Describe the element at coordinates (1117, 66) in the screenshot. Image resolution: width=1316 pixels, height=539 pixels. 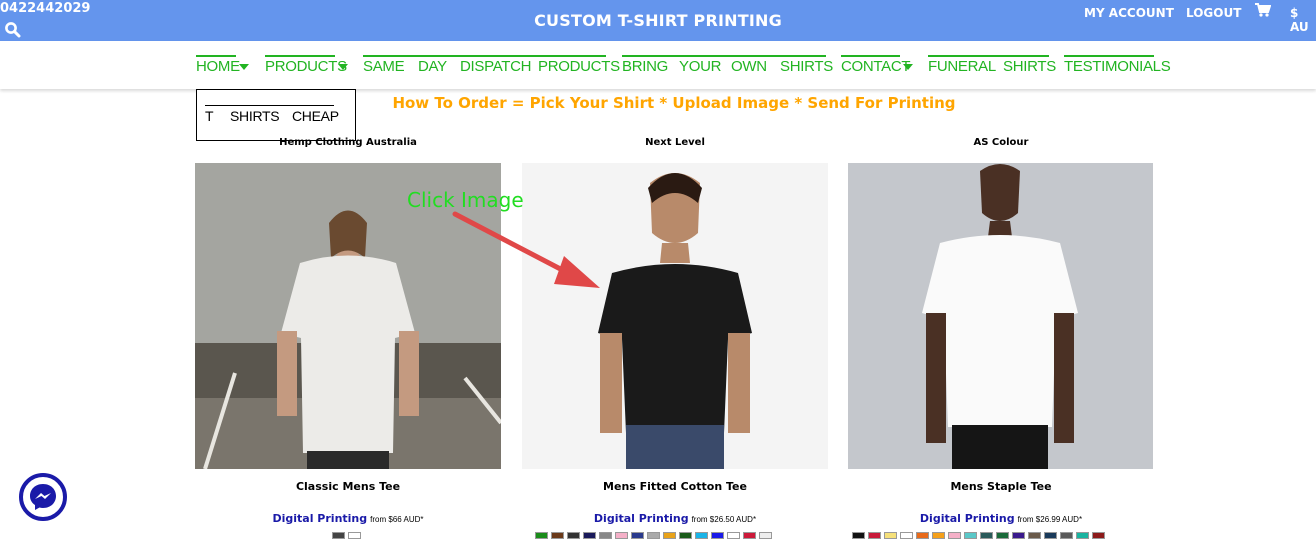
I see `nav-testimonials: TESTIMONIALS` at that location.